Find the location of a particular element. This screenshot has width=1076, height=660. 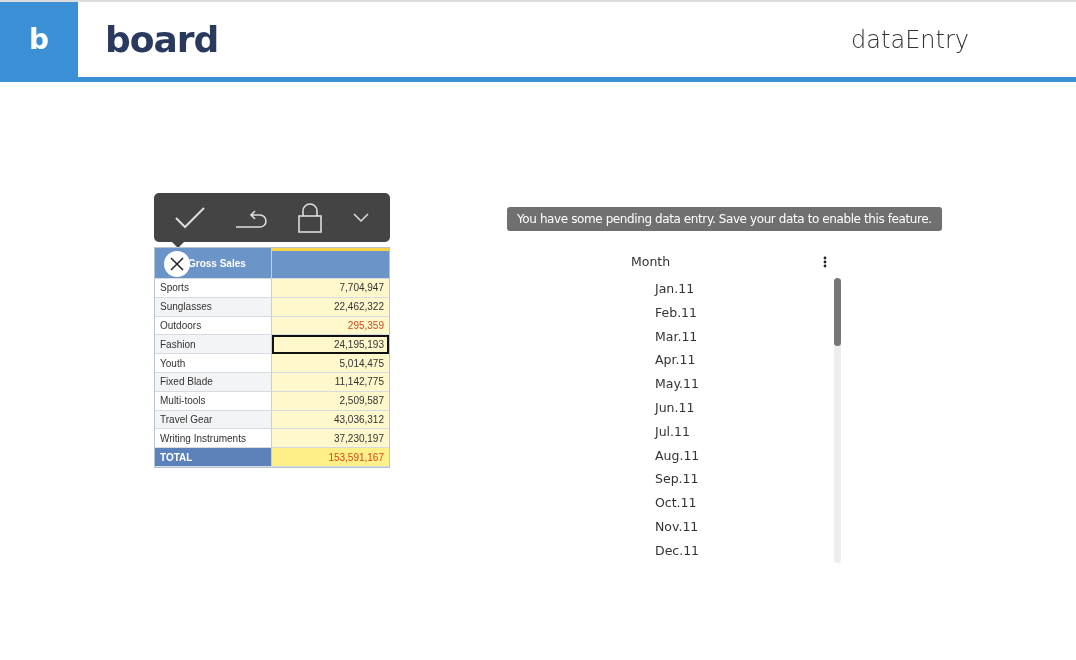

value-cell: 24,195,193 is located at coordinates (330, 345).